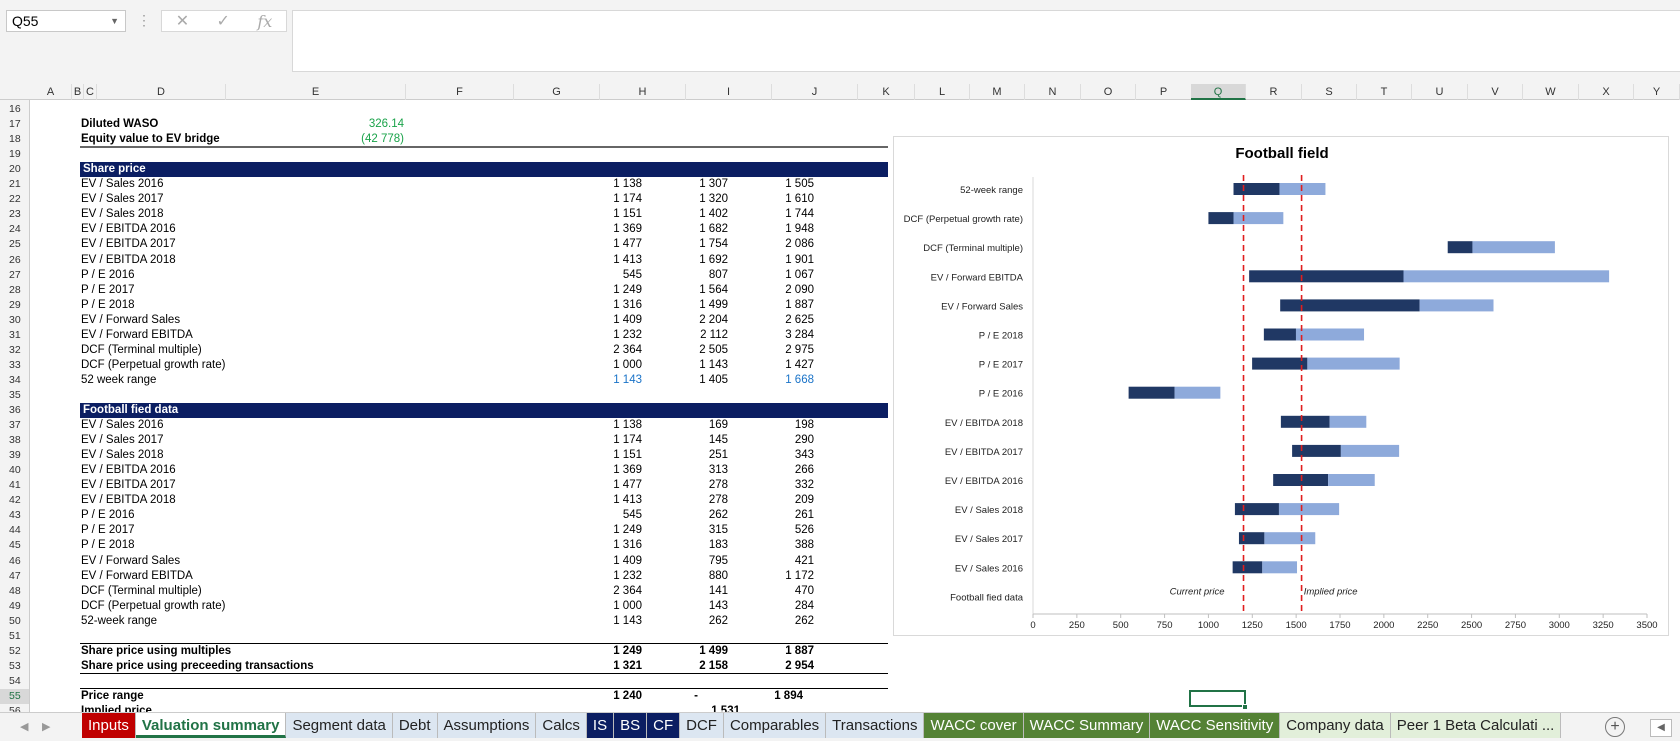 The image size is (1680, 741). I want to click on share-price-label: DCF (Perpetual growth rate), so click(153, 365).